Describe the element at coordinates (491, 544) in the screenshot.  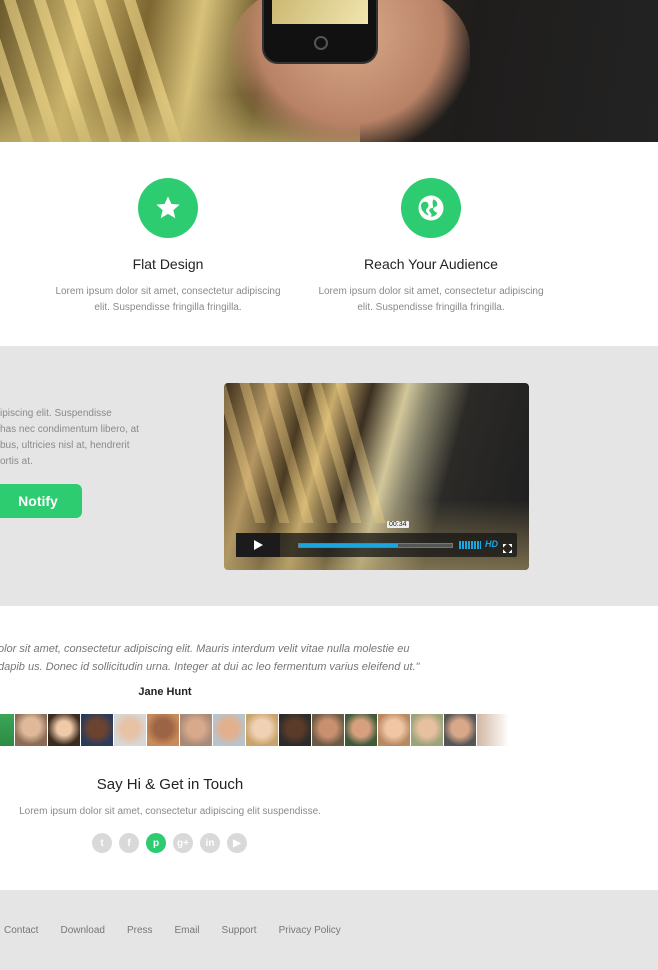
I see `hd-toggle: HD` at that location.